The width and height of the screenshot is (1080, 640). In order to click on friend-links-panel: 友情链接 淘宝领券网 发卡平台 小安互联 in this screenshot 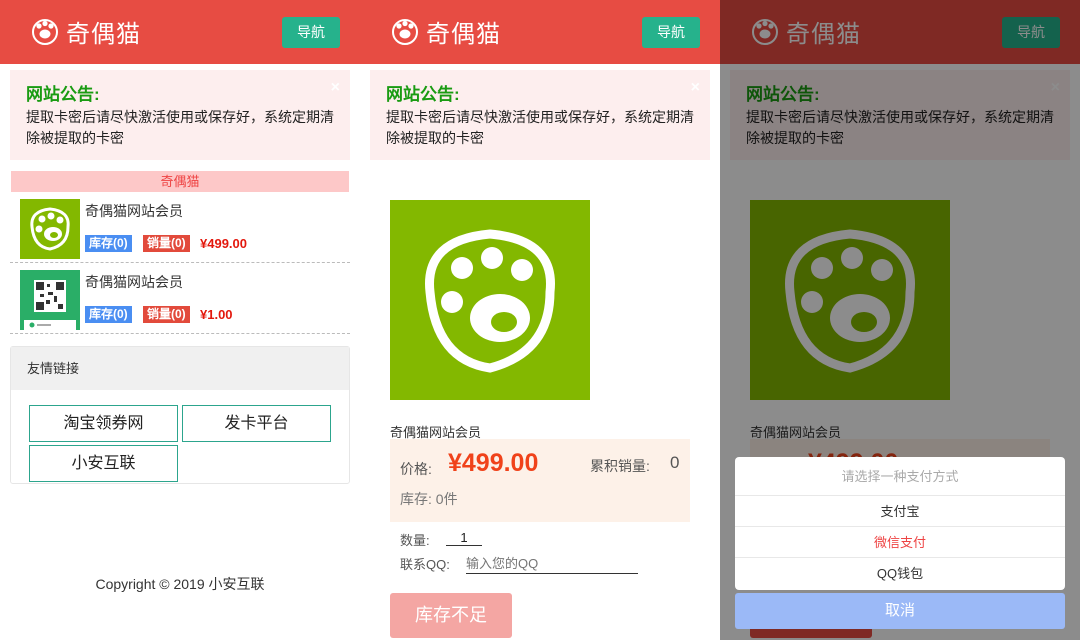, I will do `click(180, 415)`.